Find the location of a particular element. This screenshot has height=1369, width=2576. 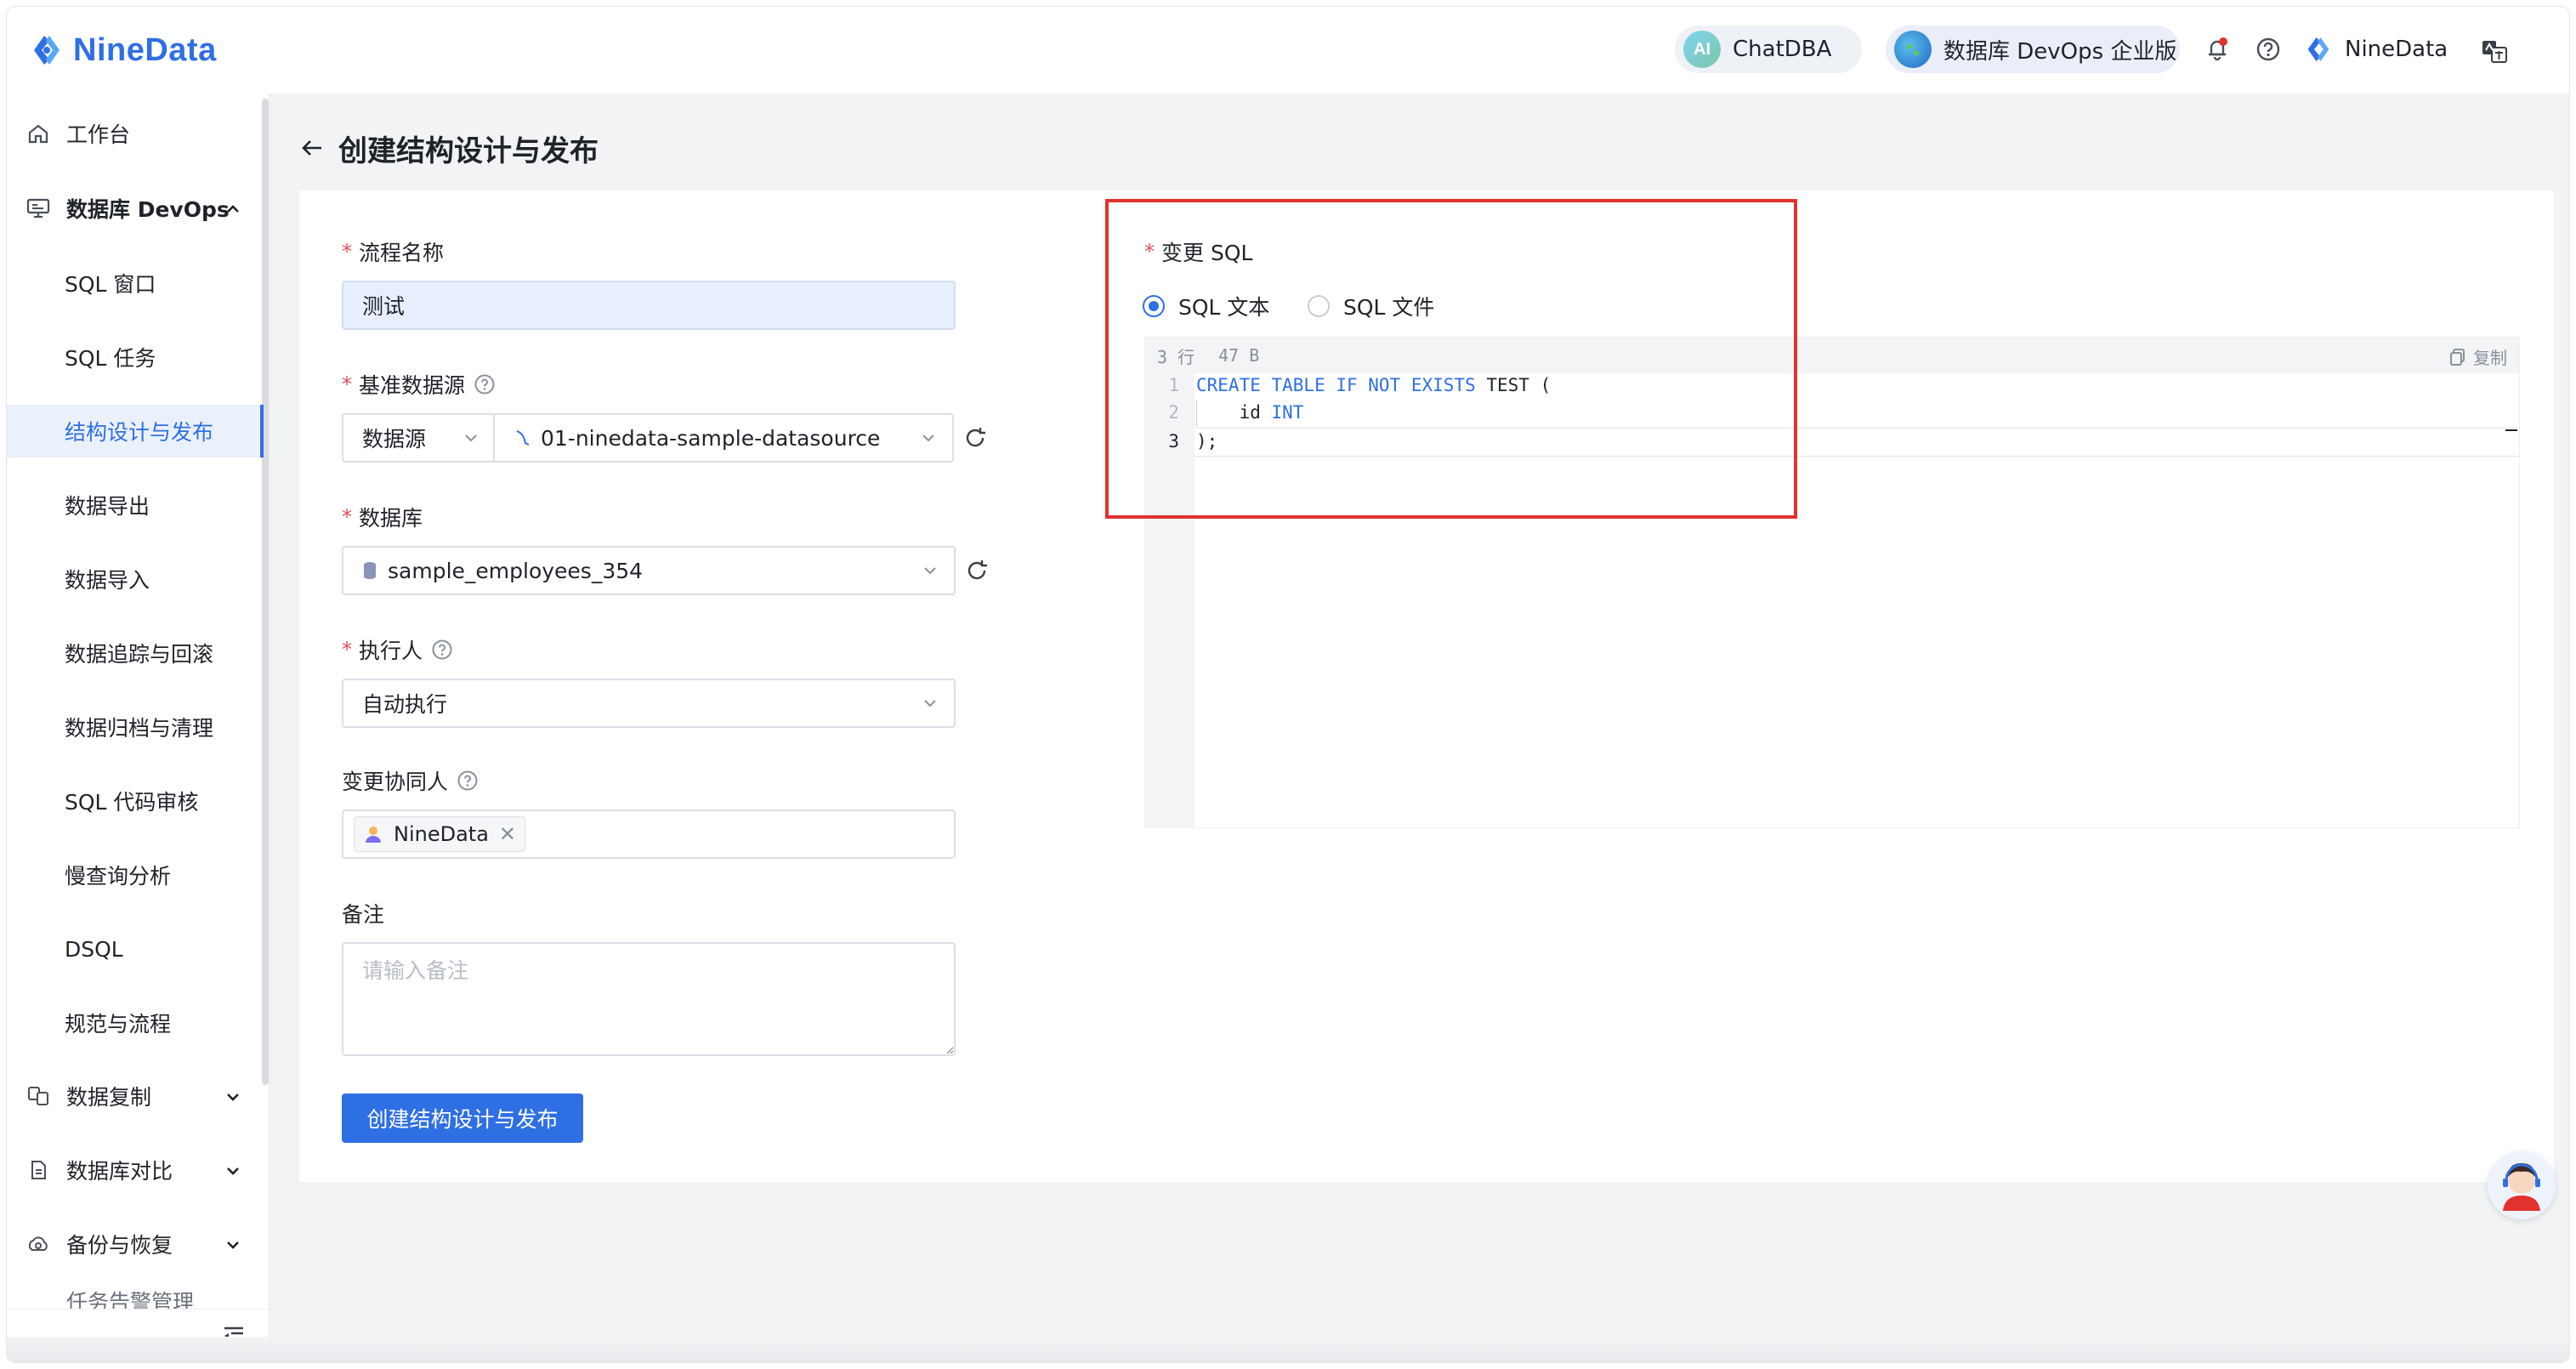

compare-icon is located at coordinates (39, 1170).